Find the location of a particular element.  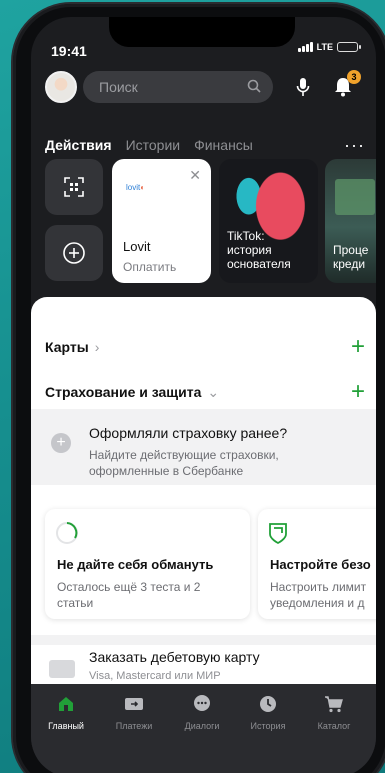

chat-icon is located at coordinates (202, 704).